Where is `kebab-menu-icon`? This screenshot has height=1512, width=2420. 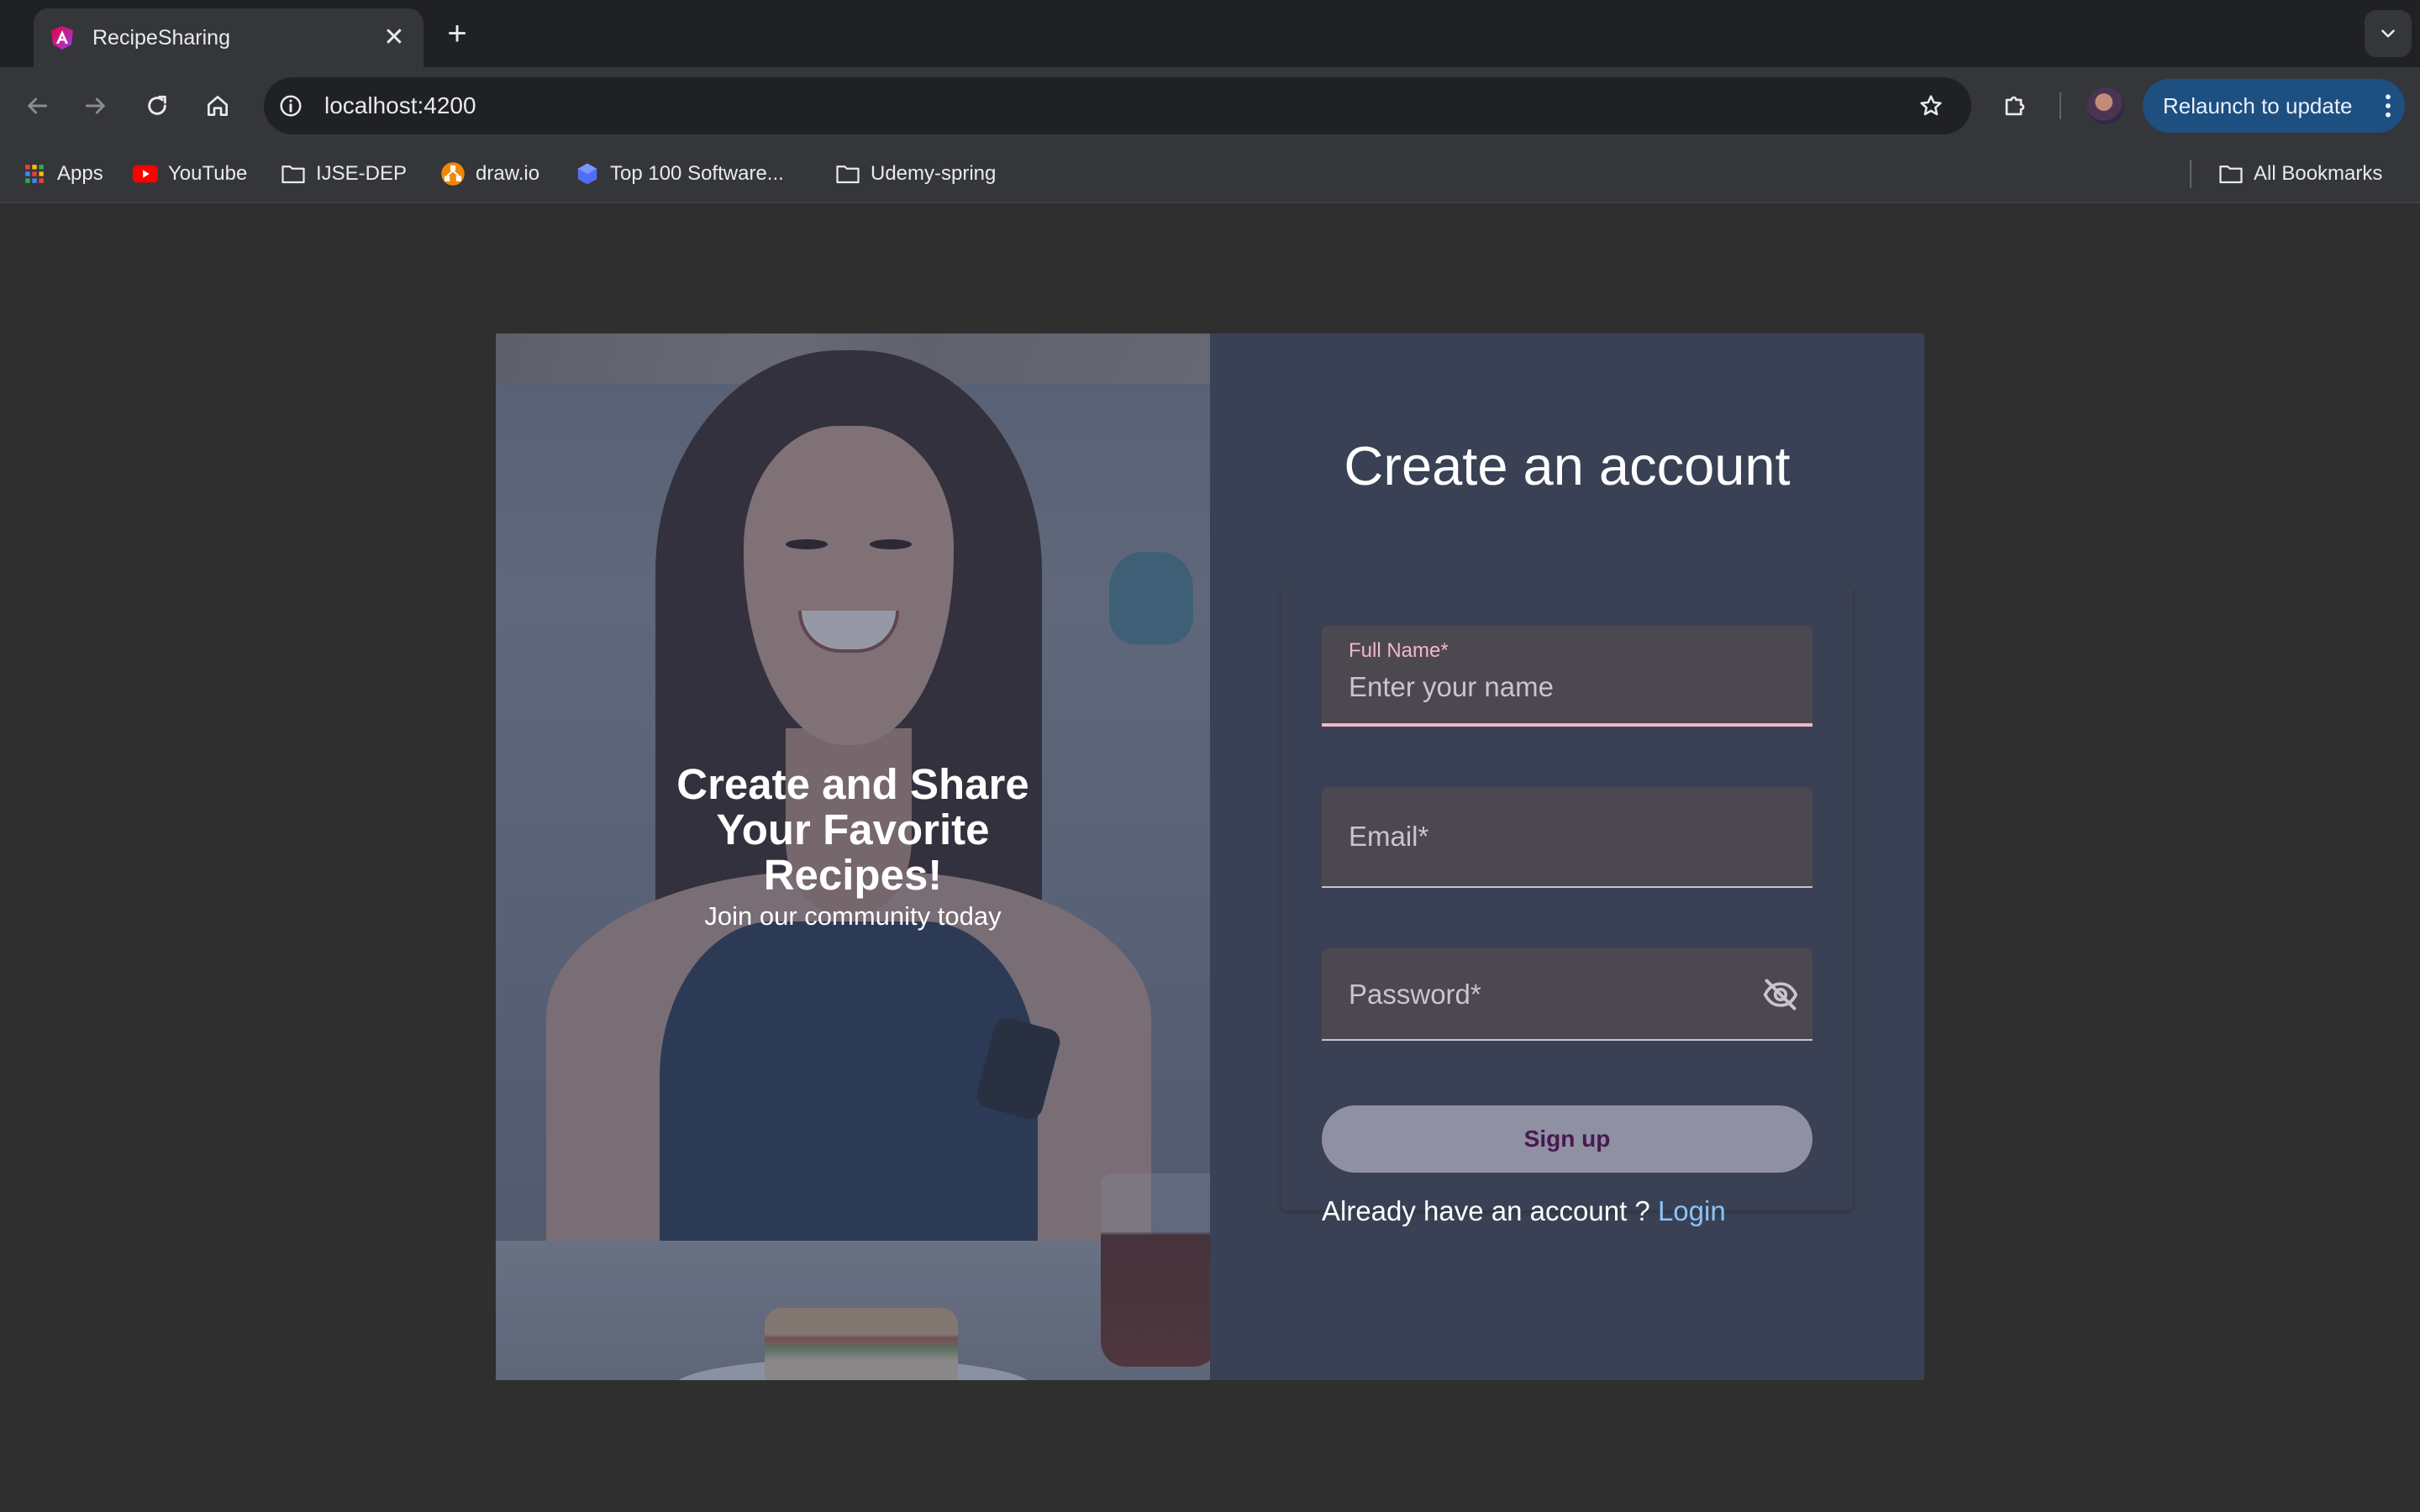
kebab-menu-icon is located at coordinates (2388, 106).